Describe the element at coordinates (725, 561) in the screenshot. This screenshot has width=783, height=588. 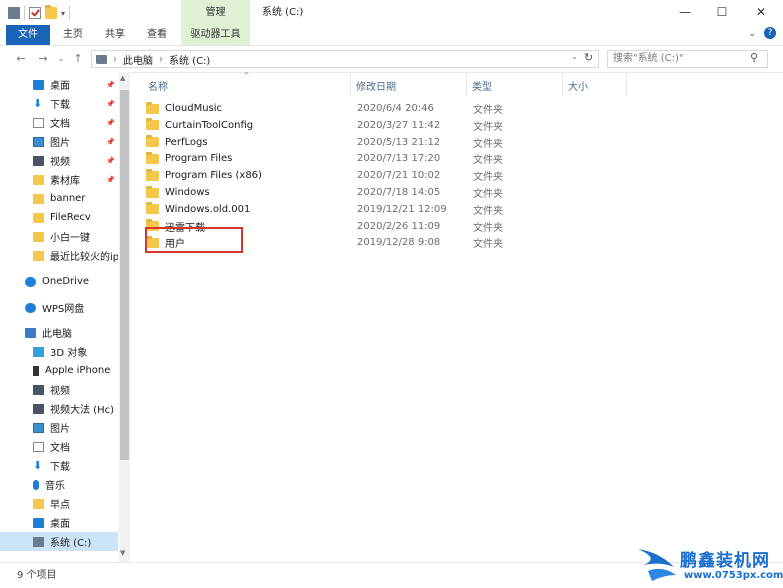
I see `watermark-brand: 鹏鑫装机网` at that location.